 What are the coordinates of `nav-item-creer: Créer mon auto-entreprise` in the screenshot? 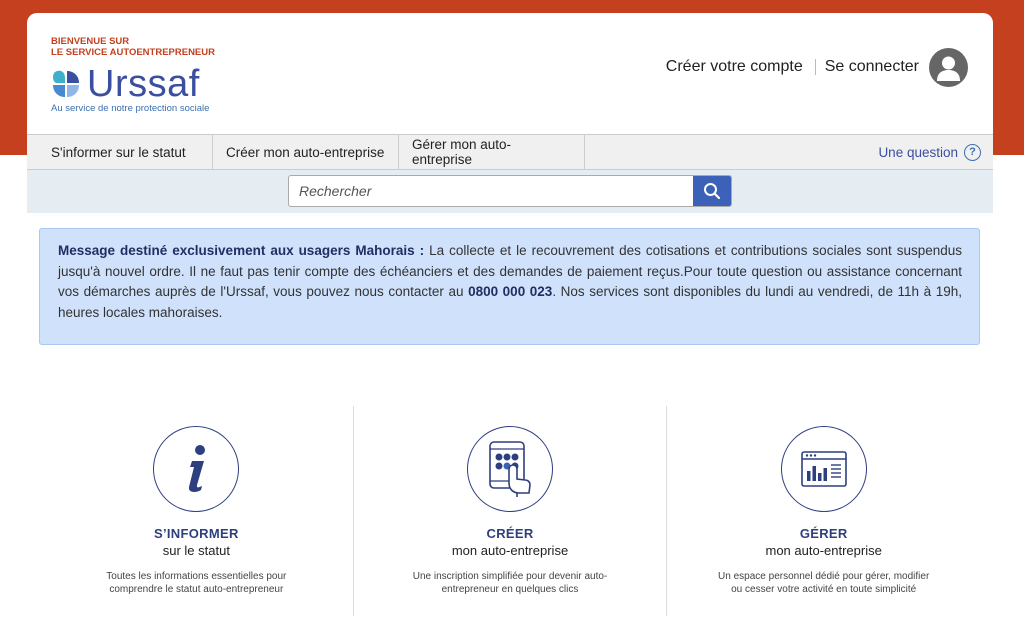 It's located at (306, 152).